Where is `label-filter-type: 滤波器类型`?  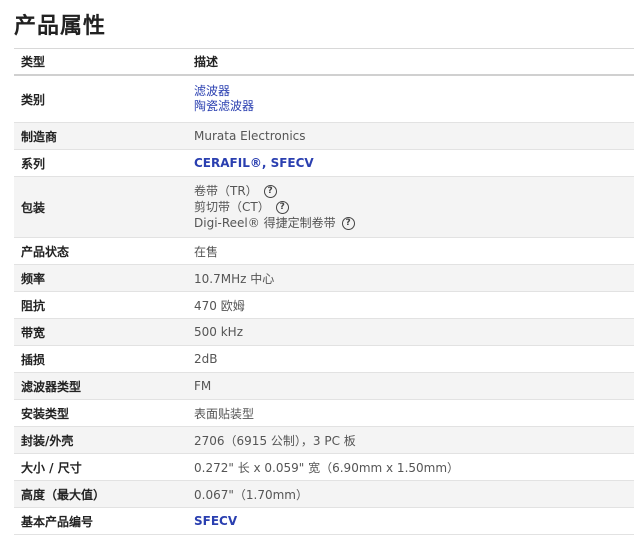
label-filter-type: 滤波器类型 is located at coordinates (100, 386).